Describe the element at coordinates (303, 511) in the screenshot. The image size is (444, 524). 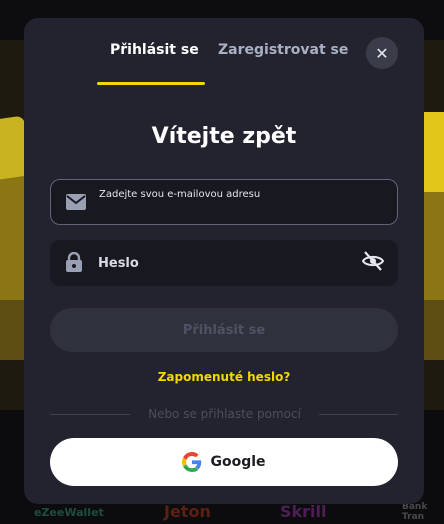
I see `skrill-logo: Skrill` at that location.